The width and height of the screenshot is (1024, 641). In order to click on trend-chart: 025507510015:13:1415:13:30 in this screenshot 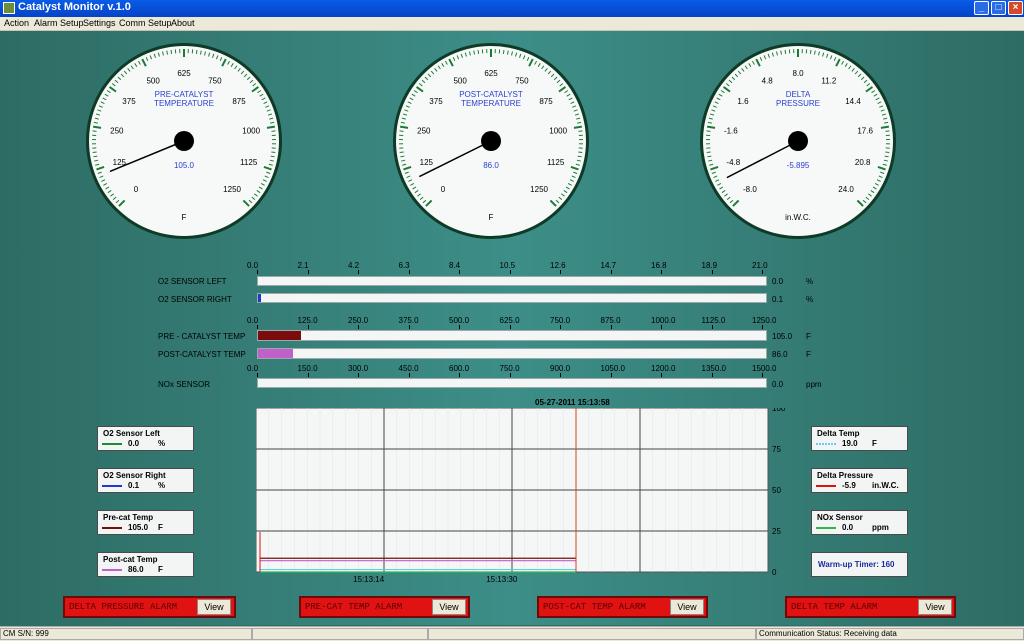, I will do `click(526, 498)`.